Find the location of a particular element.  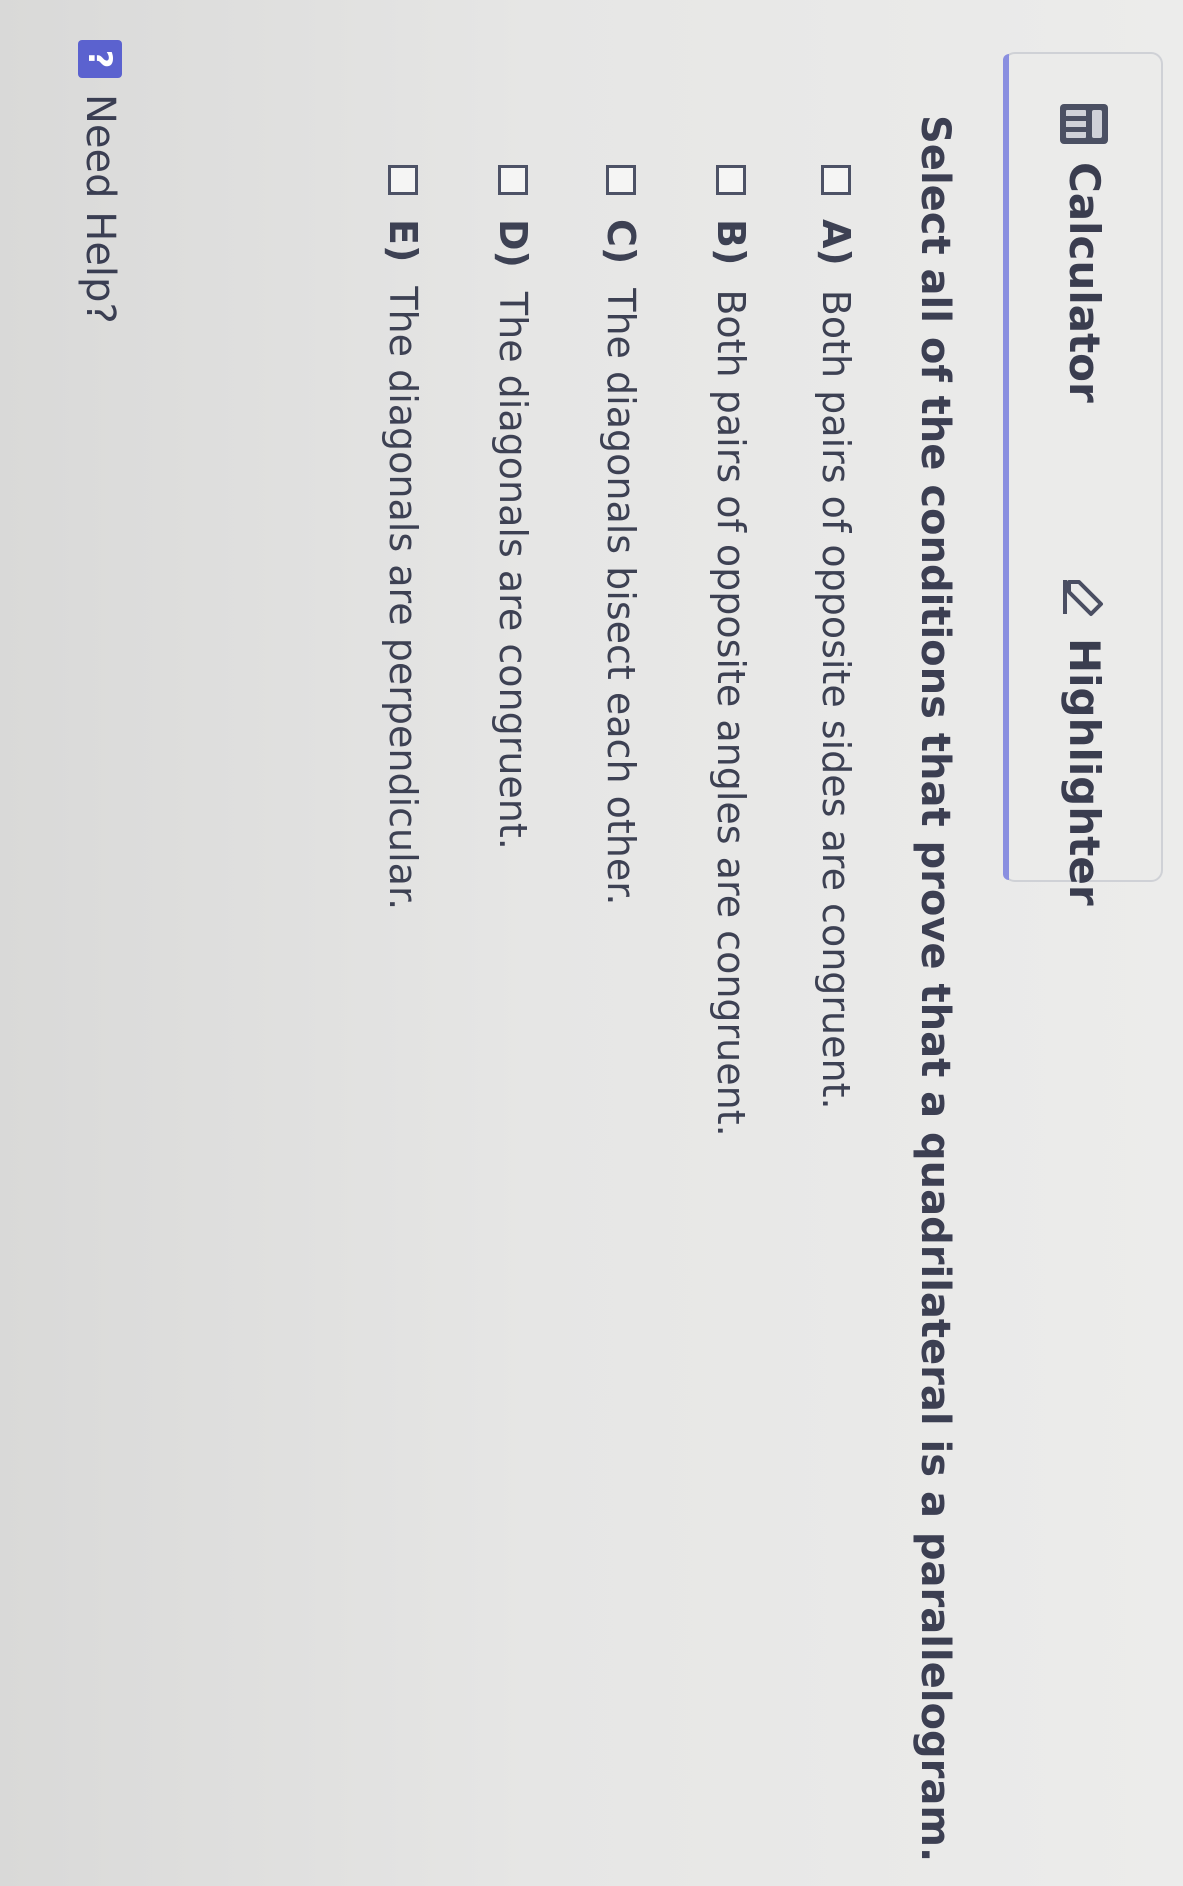

checkbox-b is located at coordinates (731, 180).